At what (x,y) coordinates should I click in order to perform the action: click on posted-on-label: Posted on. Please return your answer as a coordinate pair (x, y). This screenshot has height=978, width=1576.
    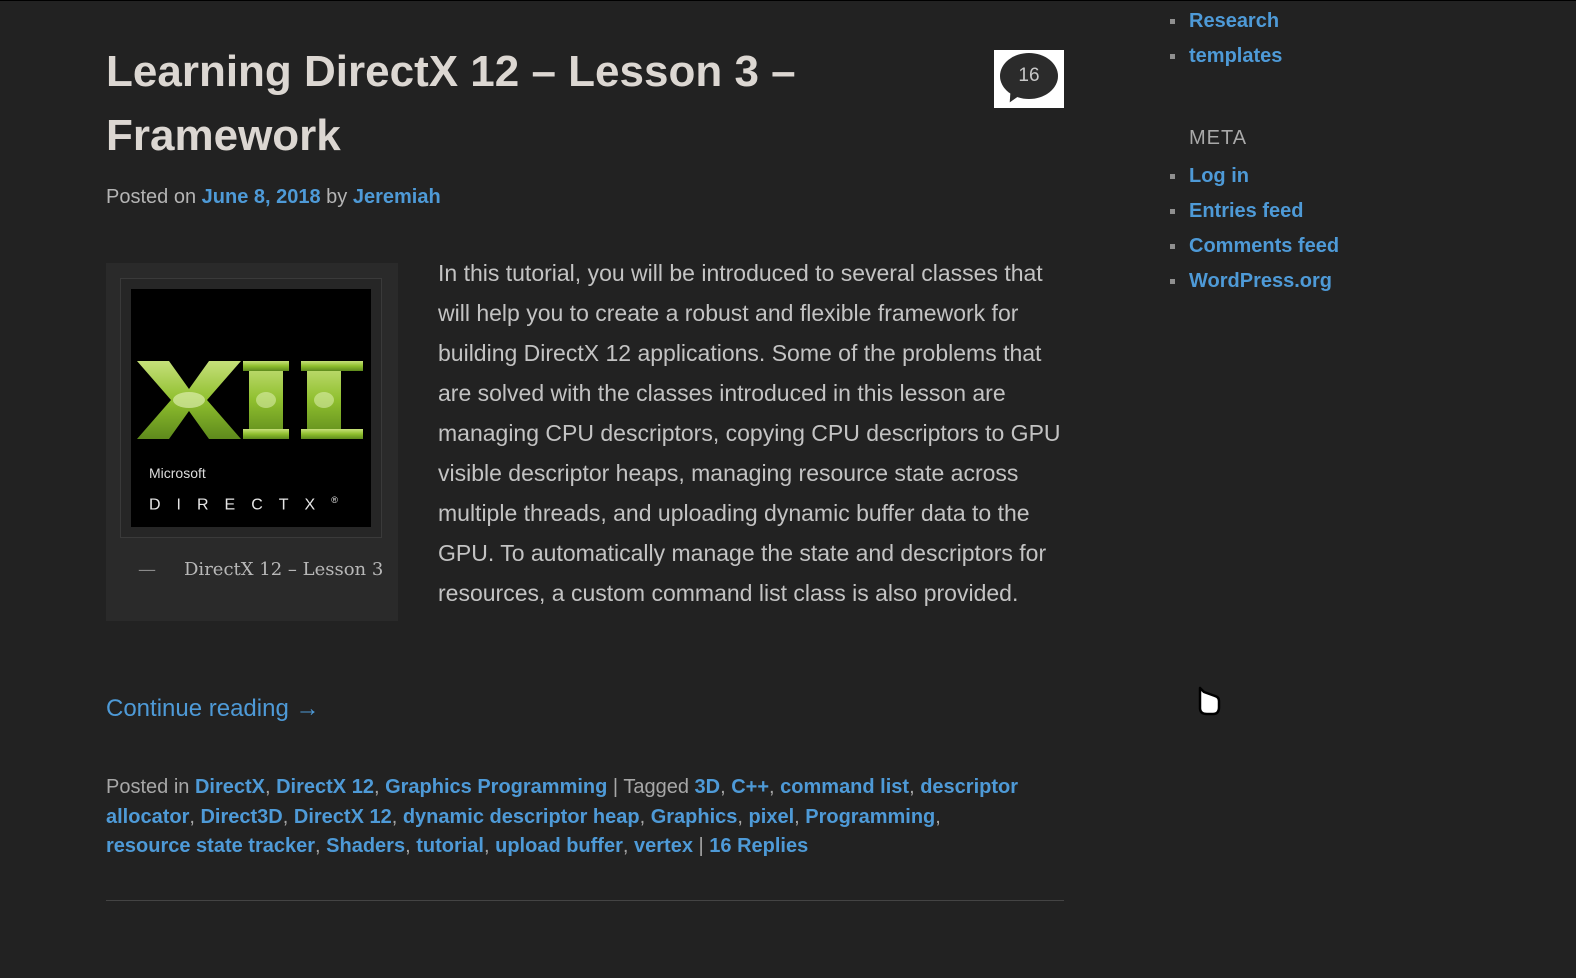
    Looking at the image, I should click on (151, 197).